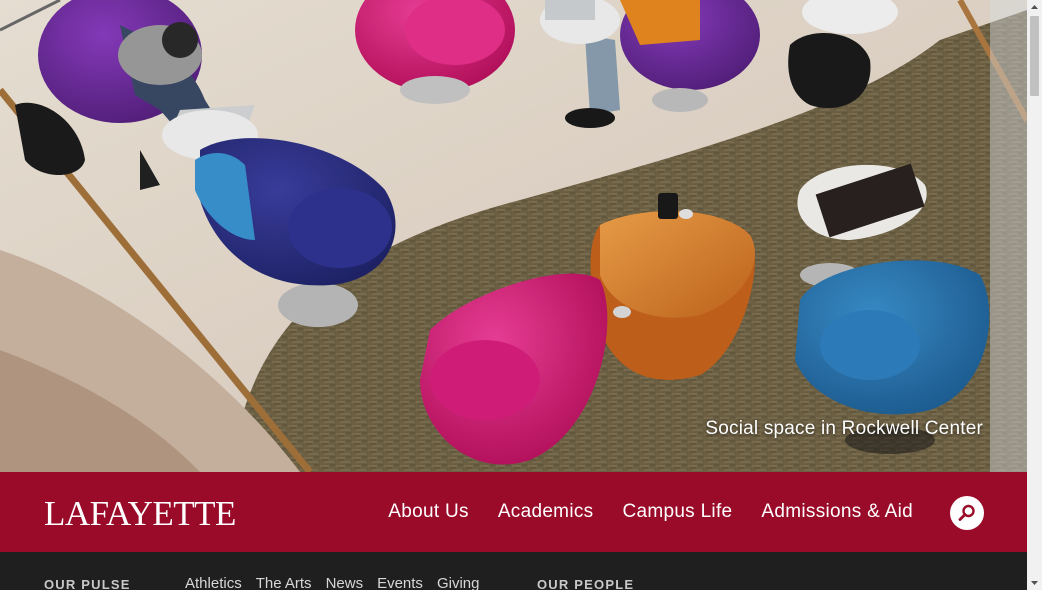 This screenshot has width=1042, height=590. I want to click on scroll-down-arrow, so click(1034, 582).